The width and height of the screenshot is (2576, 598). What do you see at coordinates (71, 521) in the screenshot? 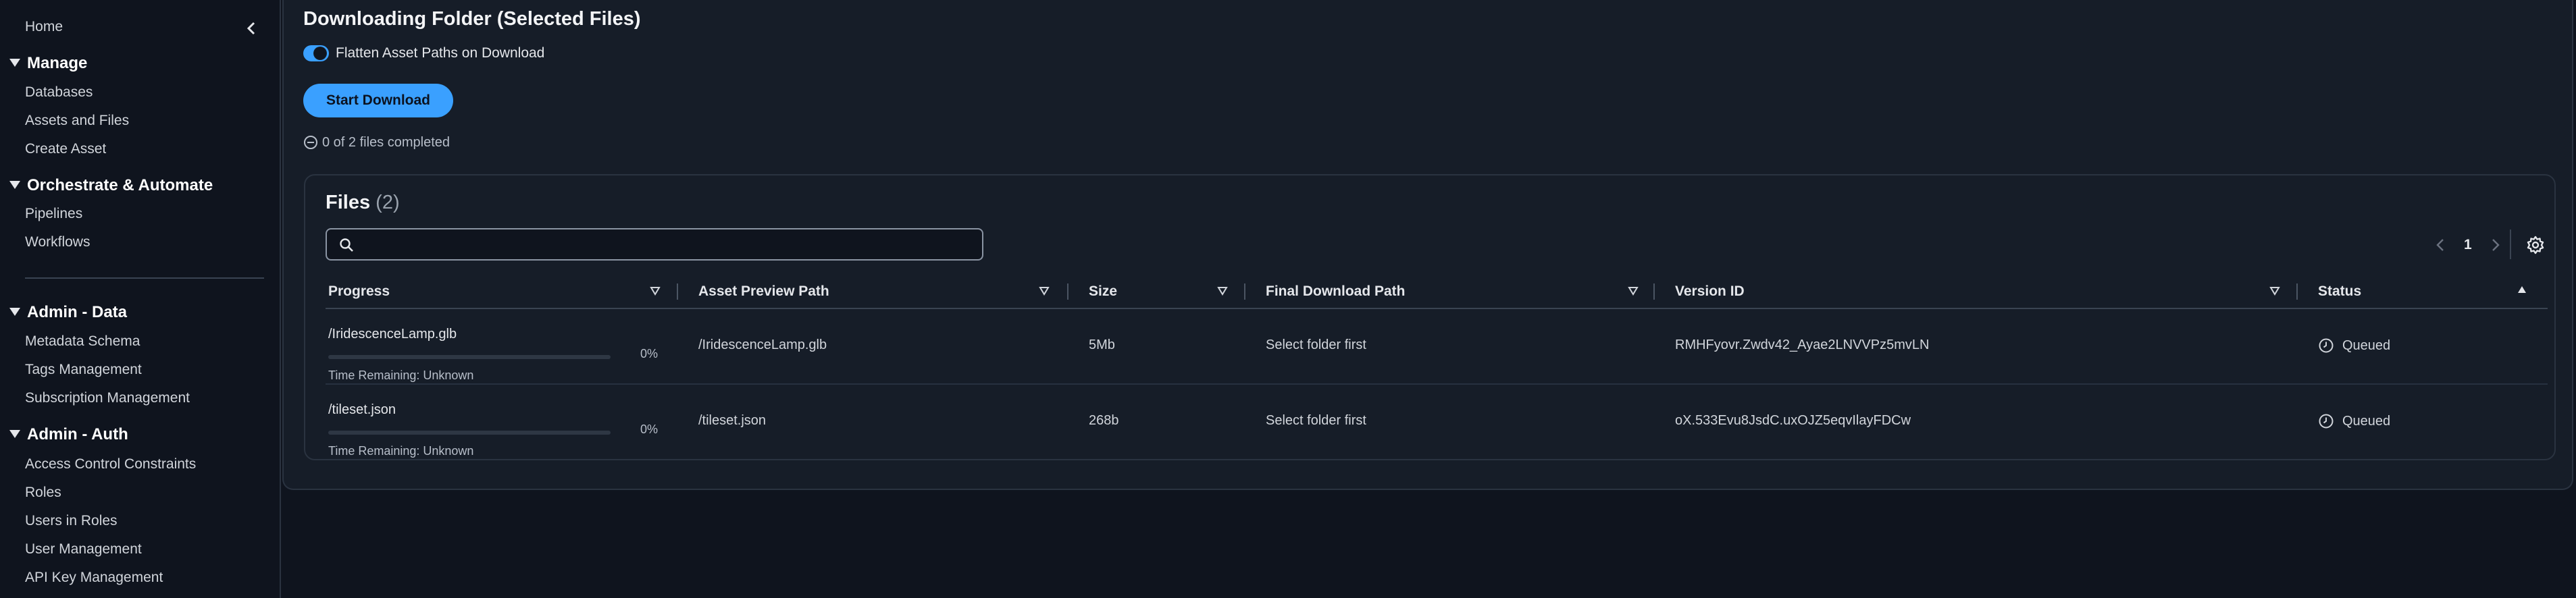
I see `sidebar-item-users-in-roles: Users in Roles` at bounding box center [71, 521].